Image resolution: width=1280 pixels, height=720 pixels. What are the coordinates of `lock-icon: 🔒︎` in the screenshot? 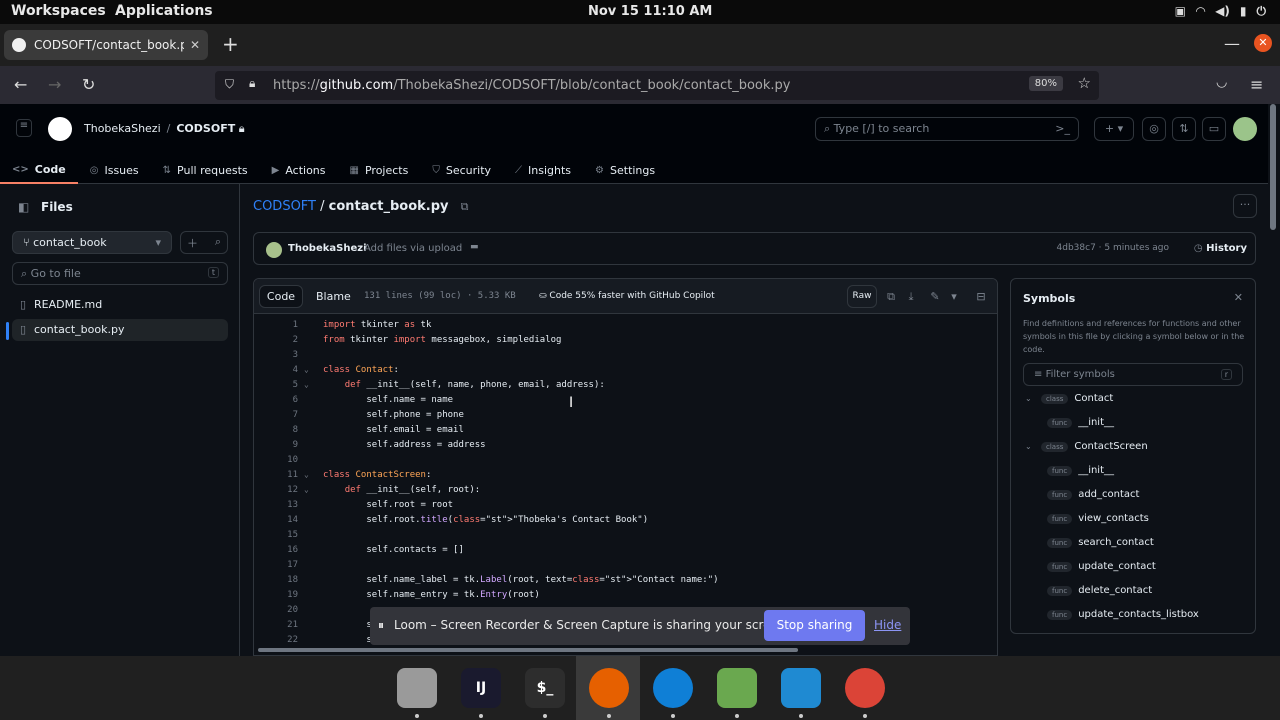 It's located at (252, 83).